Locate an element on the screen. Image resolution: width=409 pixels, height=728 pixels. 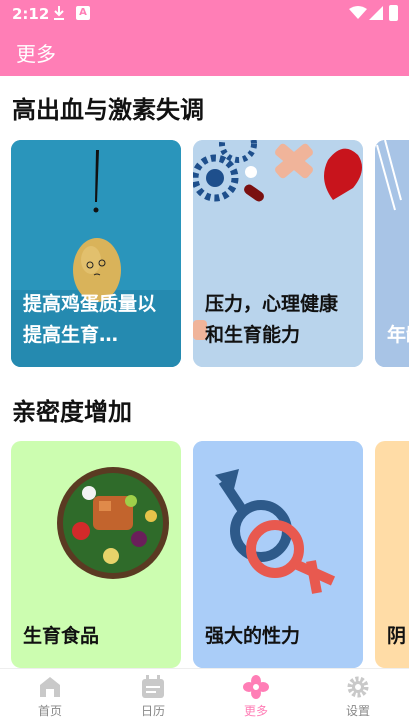
nav-label: 首页 is located at coordinates (49, 711).